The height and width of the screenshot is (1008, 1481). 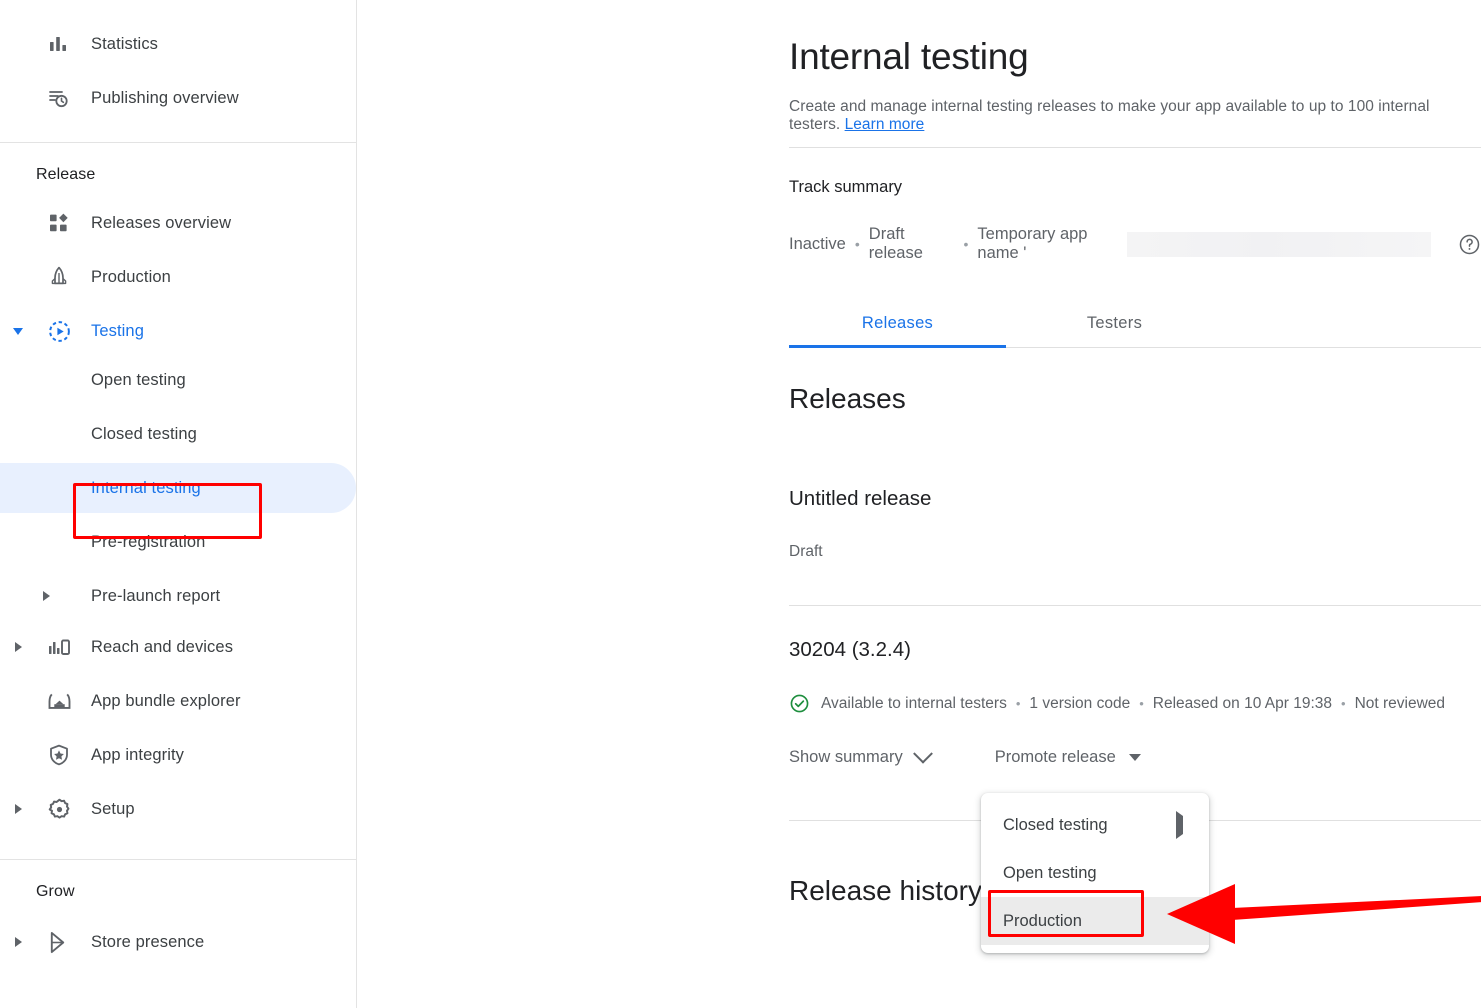 I want to click on sidebar-item-label: Testing, so click(x=117, y=330).